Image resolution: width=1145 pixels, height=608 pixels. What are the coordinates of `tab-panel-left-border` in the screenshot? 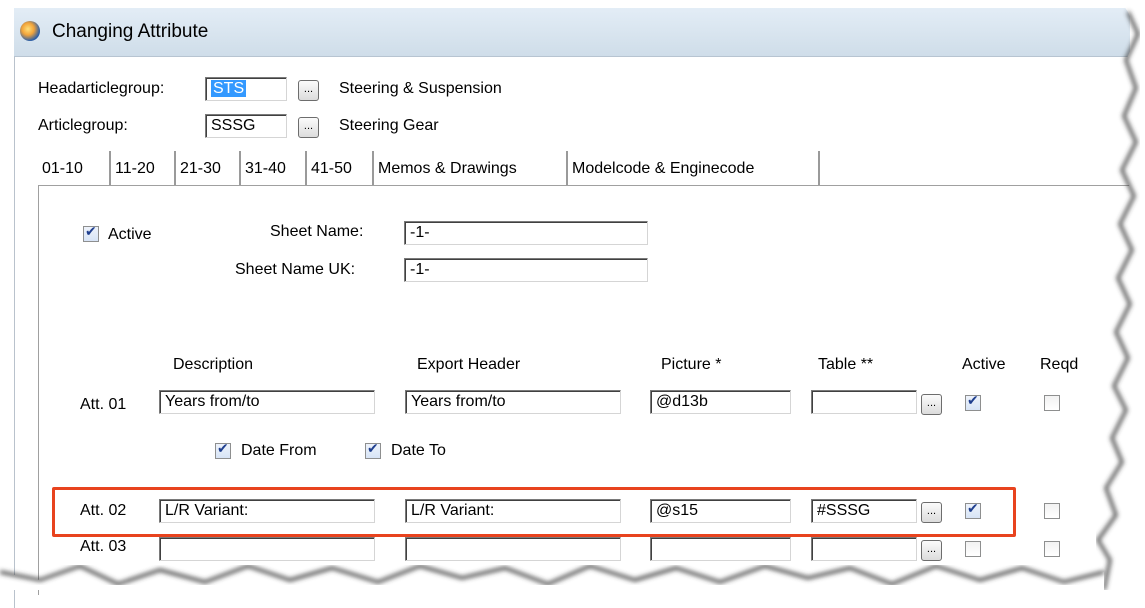 It's located at (38, 390).